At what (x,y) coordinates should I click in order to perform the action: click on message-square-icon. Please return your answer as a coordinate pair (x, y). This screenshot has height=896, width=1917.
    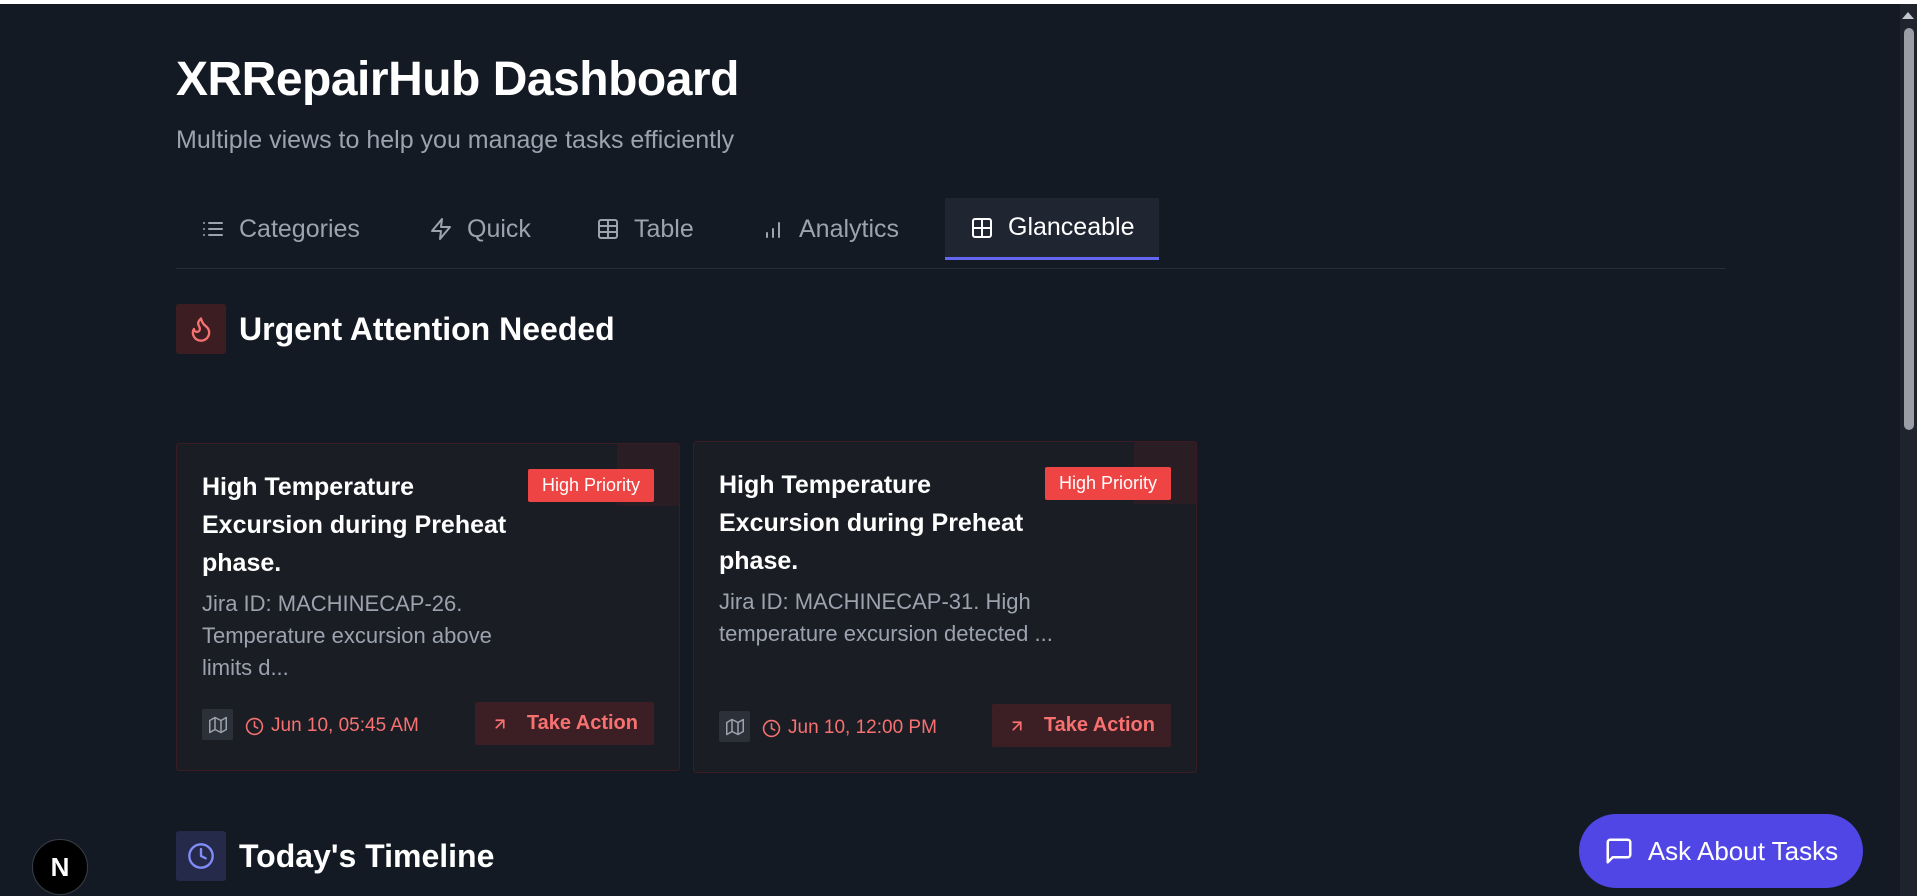
    Looking at the image, I should click on (1619, 851).